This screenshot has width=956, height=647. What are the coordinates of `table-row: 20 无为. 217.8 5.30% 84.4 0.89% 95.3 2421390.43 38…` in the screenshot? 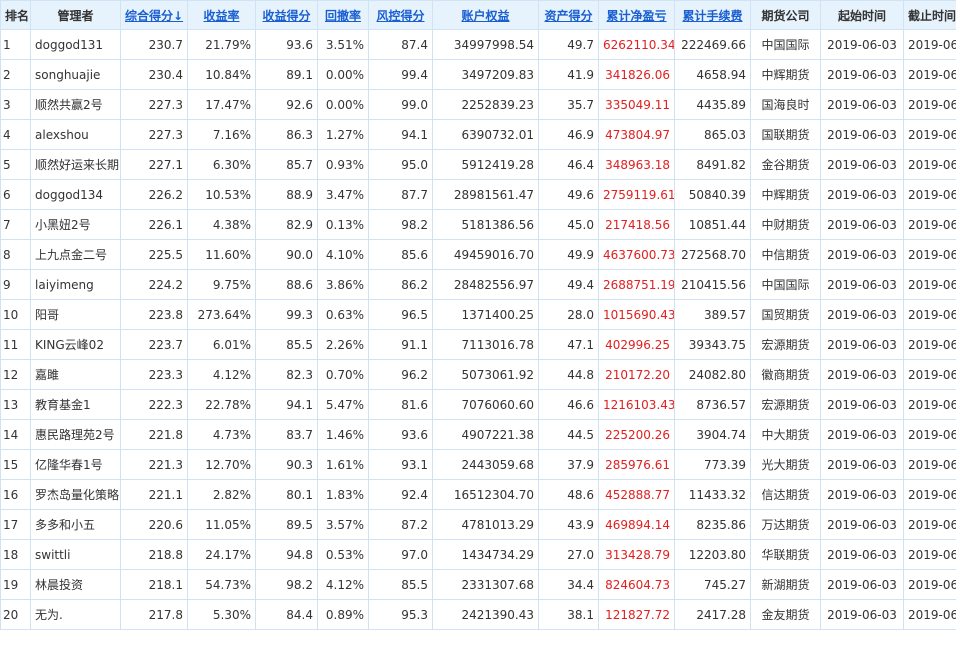 It's located at (478, 614).